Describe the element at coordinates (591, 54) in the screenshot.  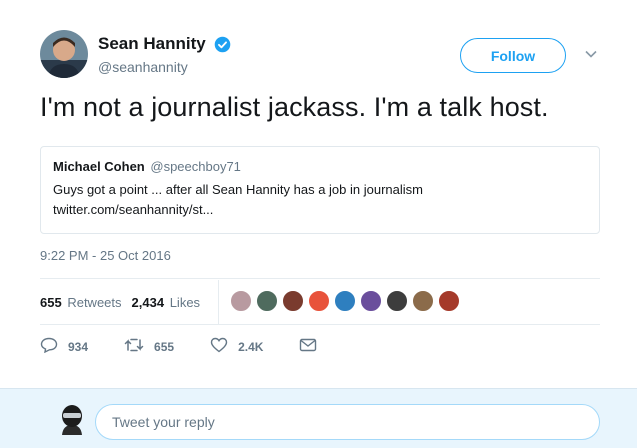
I see `chevron-down-icon` at that location.